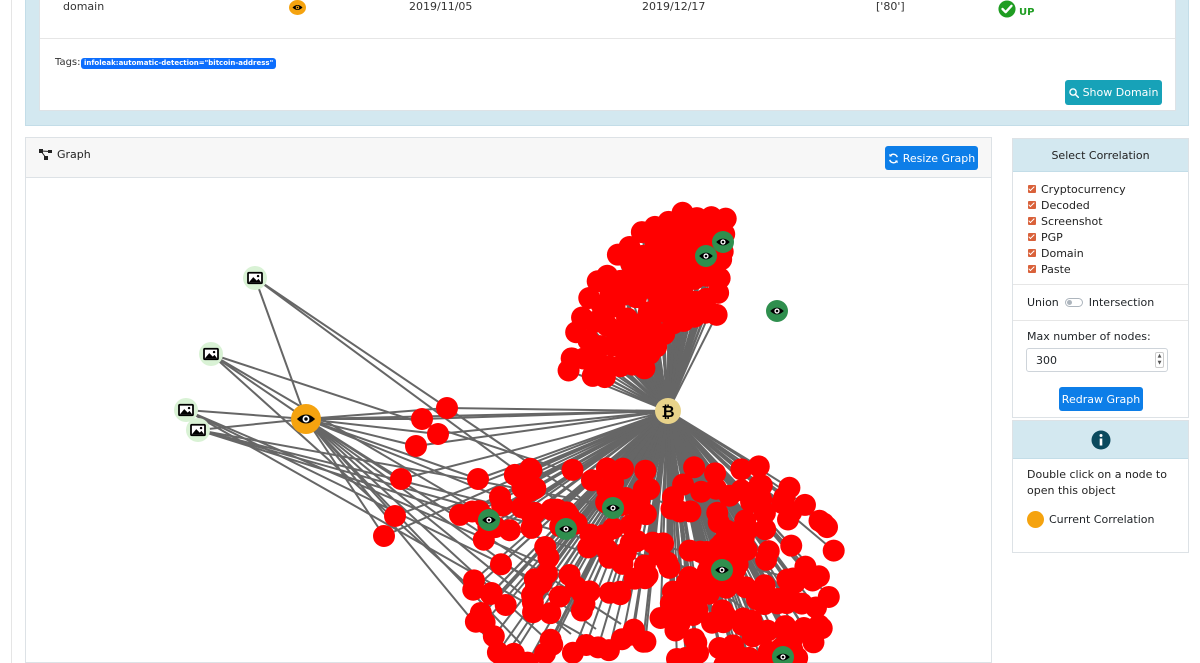 This screenshot has width=1200, height=663. What do you see at coordinates (1101, 399) in the screenshot?
I see `redraw-graph-button: Redraw Graph` at bounding box center [1101, 399].